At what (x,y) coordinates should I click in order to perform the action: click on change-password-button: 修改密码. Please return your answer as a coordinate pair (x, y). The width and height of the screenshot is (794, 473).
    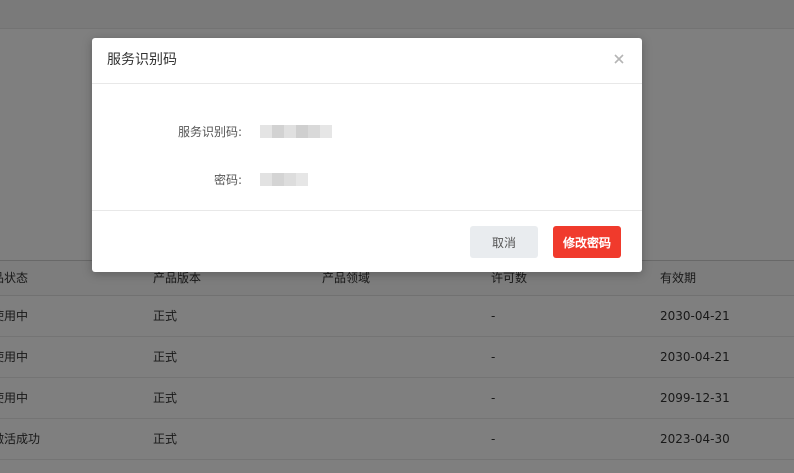
    Looking at the image, I should click on (587, 242).